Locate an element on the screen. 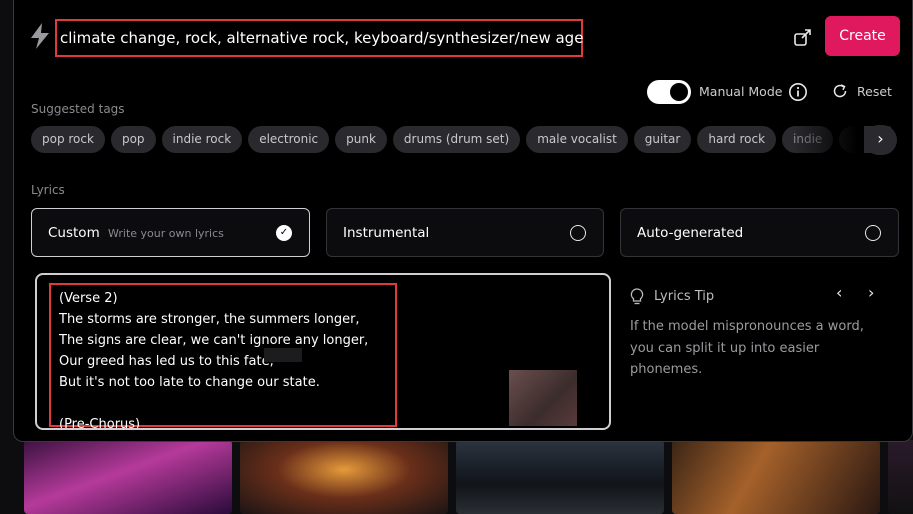  tip-next-chevron-icon: › is located at coordinates (871, 292).